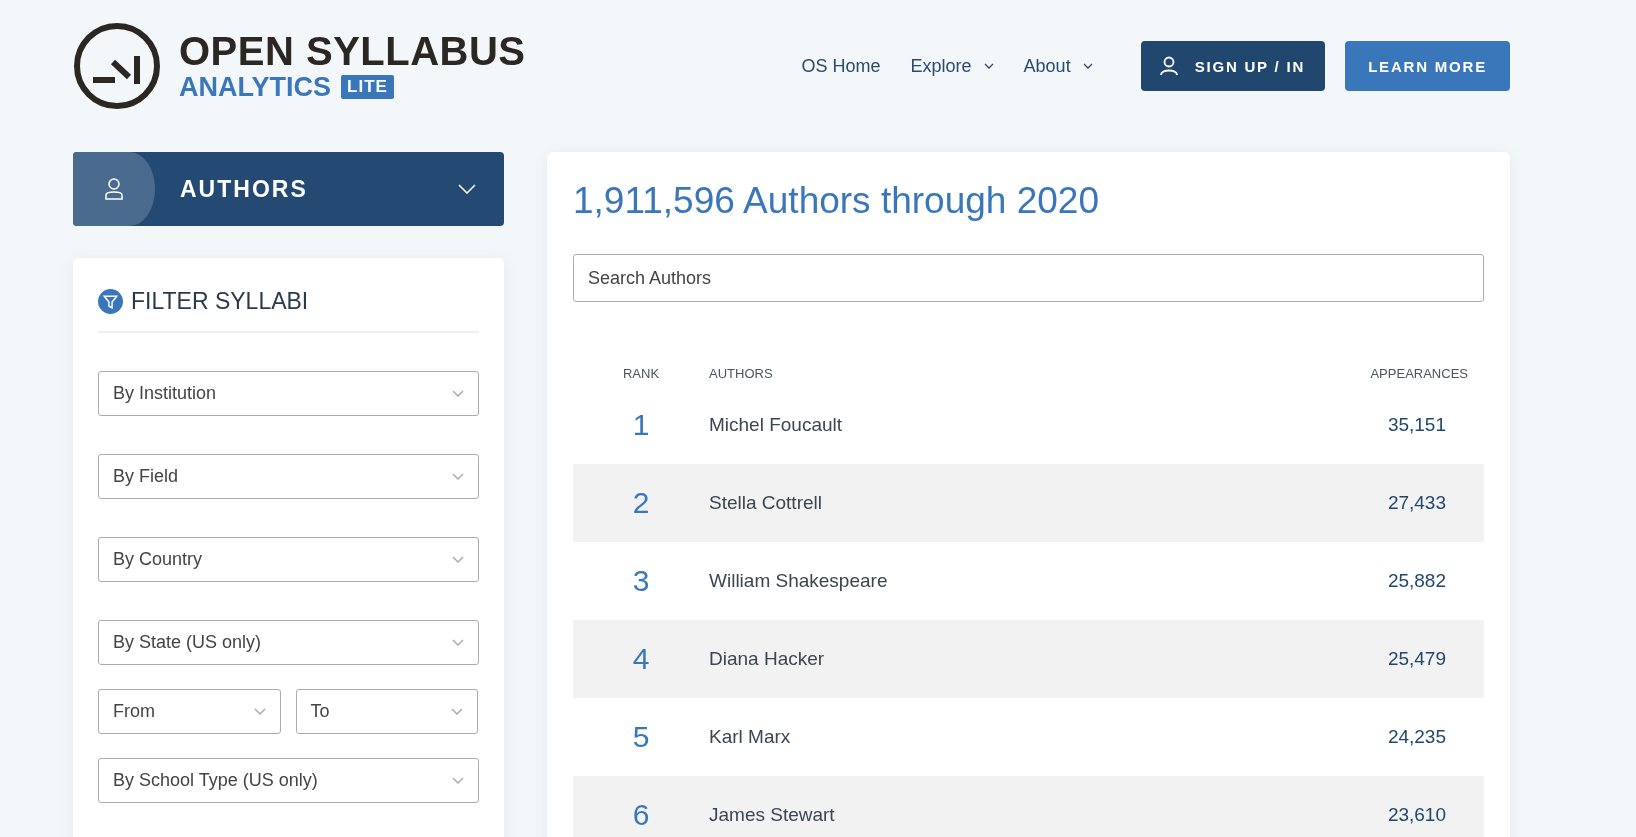 This screenshot has width=1636, height=837. Describe the element at coordinates (1416, 581) in the screenshot. I see `appearances-cell-text: 25,882` at that location.